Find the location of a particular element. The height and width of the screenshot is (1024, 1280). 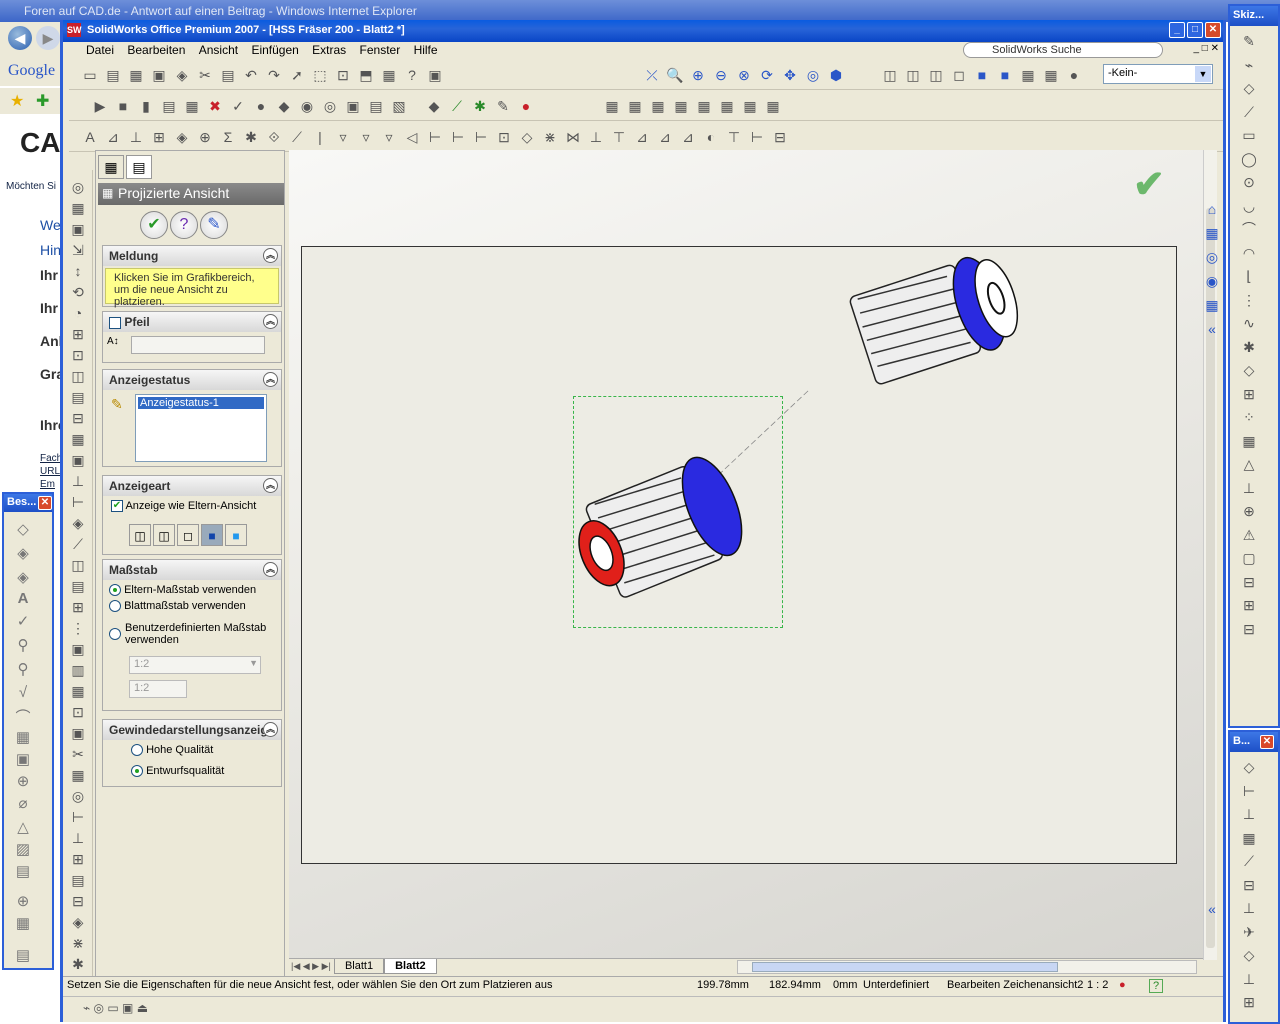

sketch-tool-icon: △ is located at coordinates (1249, 464).